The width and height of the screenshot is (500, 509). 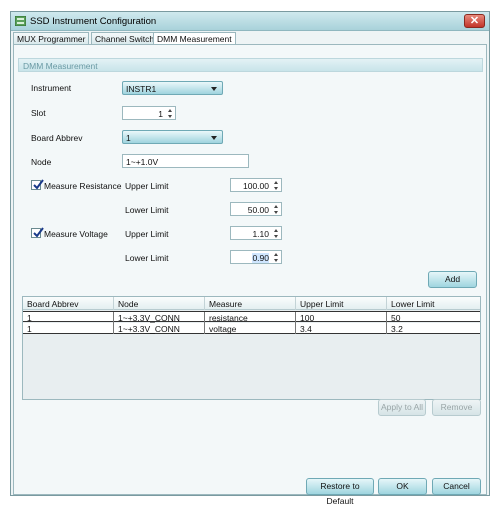 What do you see at coordinates (340, 492) in the screenshot?
I see `restore-defaults-button: Restore to Default` at bounding box center [340, 492].